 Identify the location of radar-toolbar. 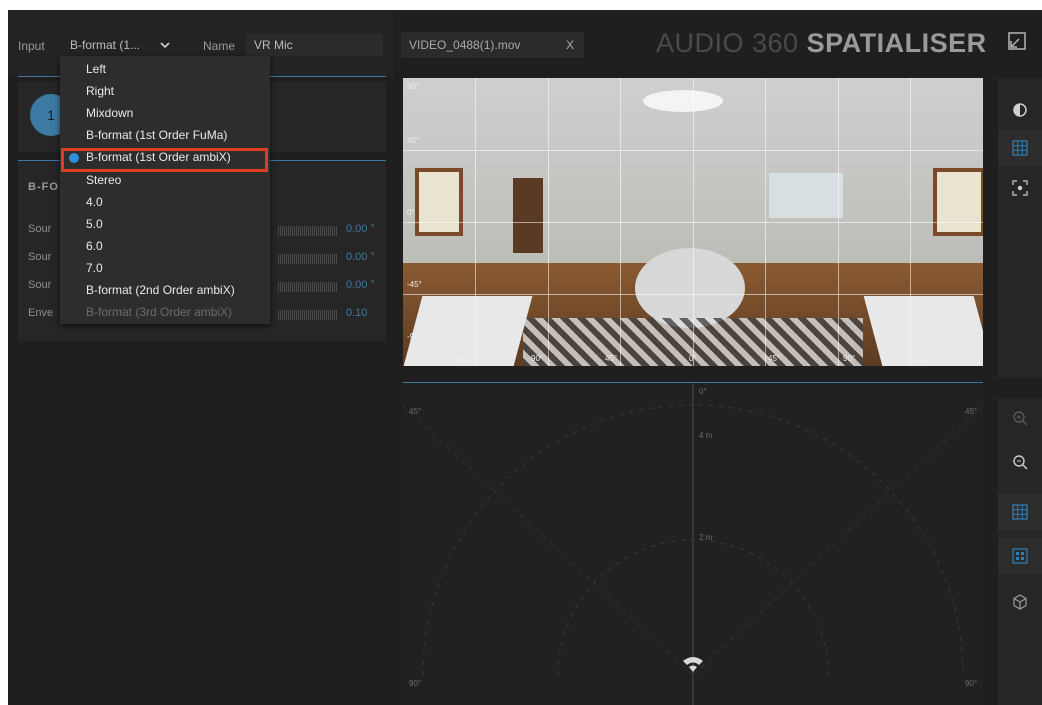
(1020, 551).